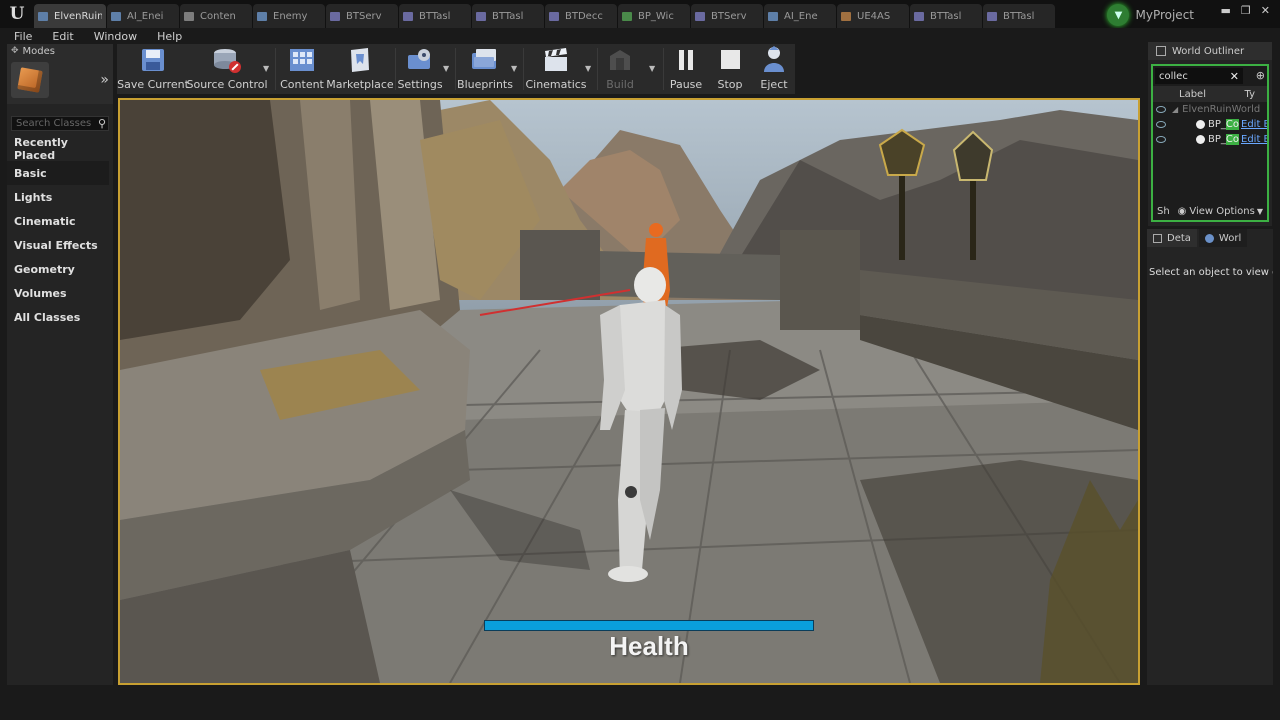 Image resolution: width=1280 pixels, height=720 pixels. I want to click on content-browser-icon, so click(302, 60).